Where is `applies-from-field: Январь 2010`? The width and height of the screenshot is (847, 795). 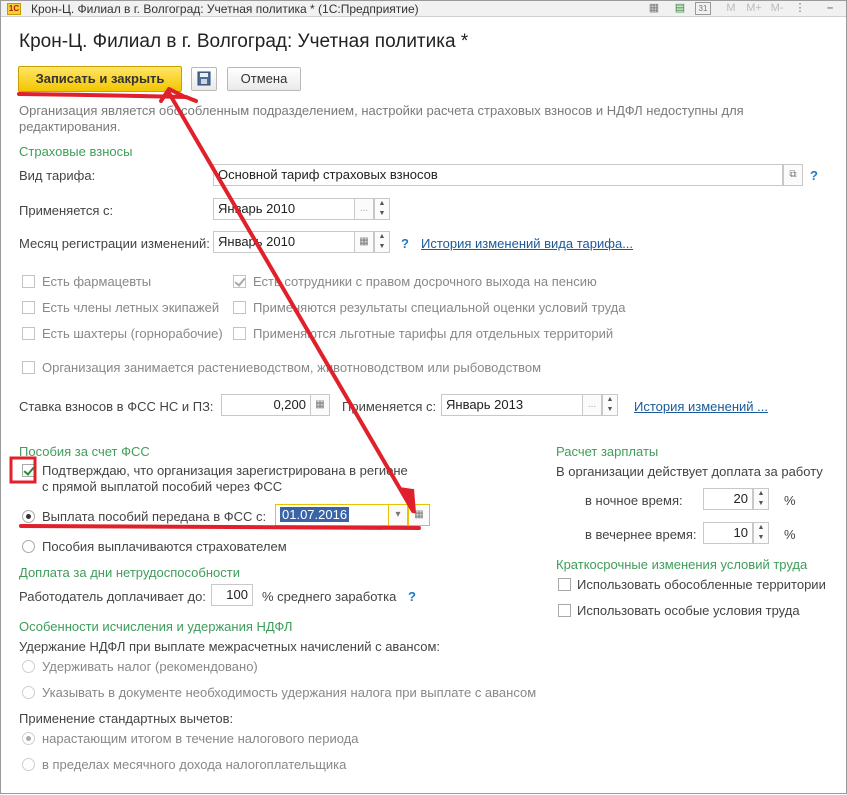
applies-from-field: Январь 2010 is located at coordinates (284, 209).